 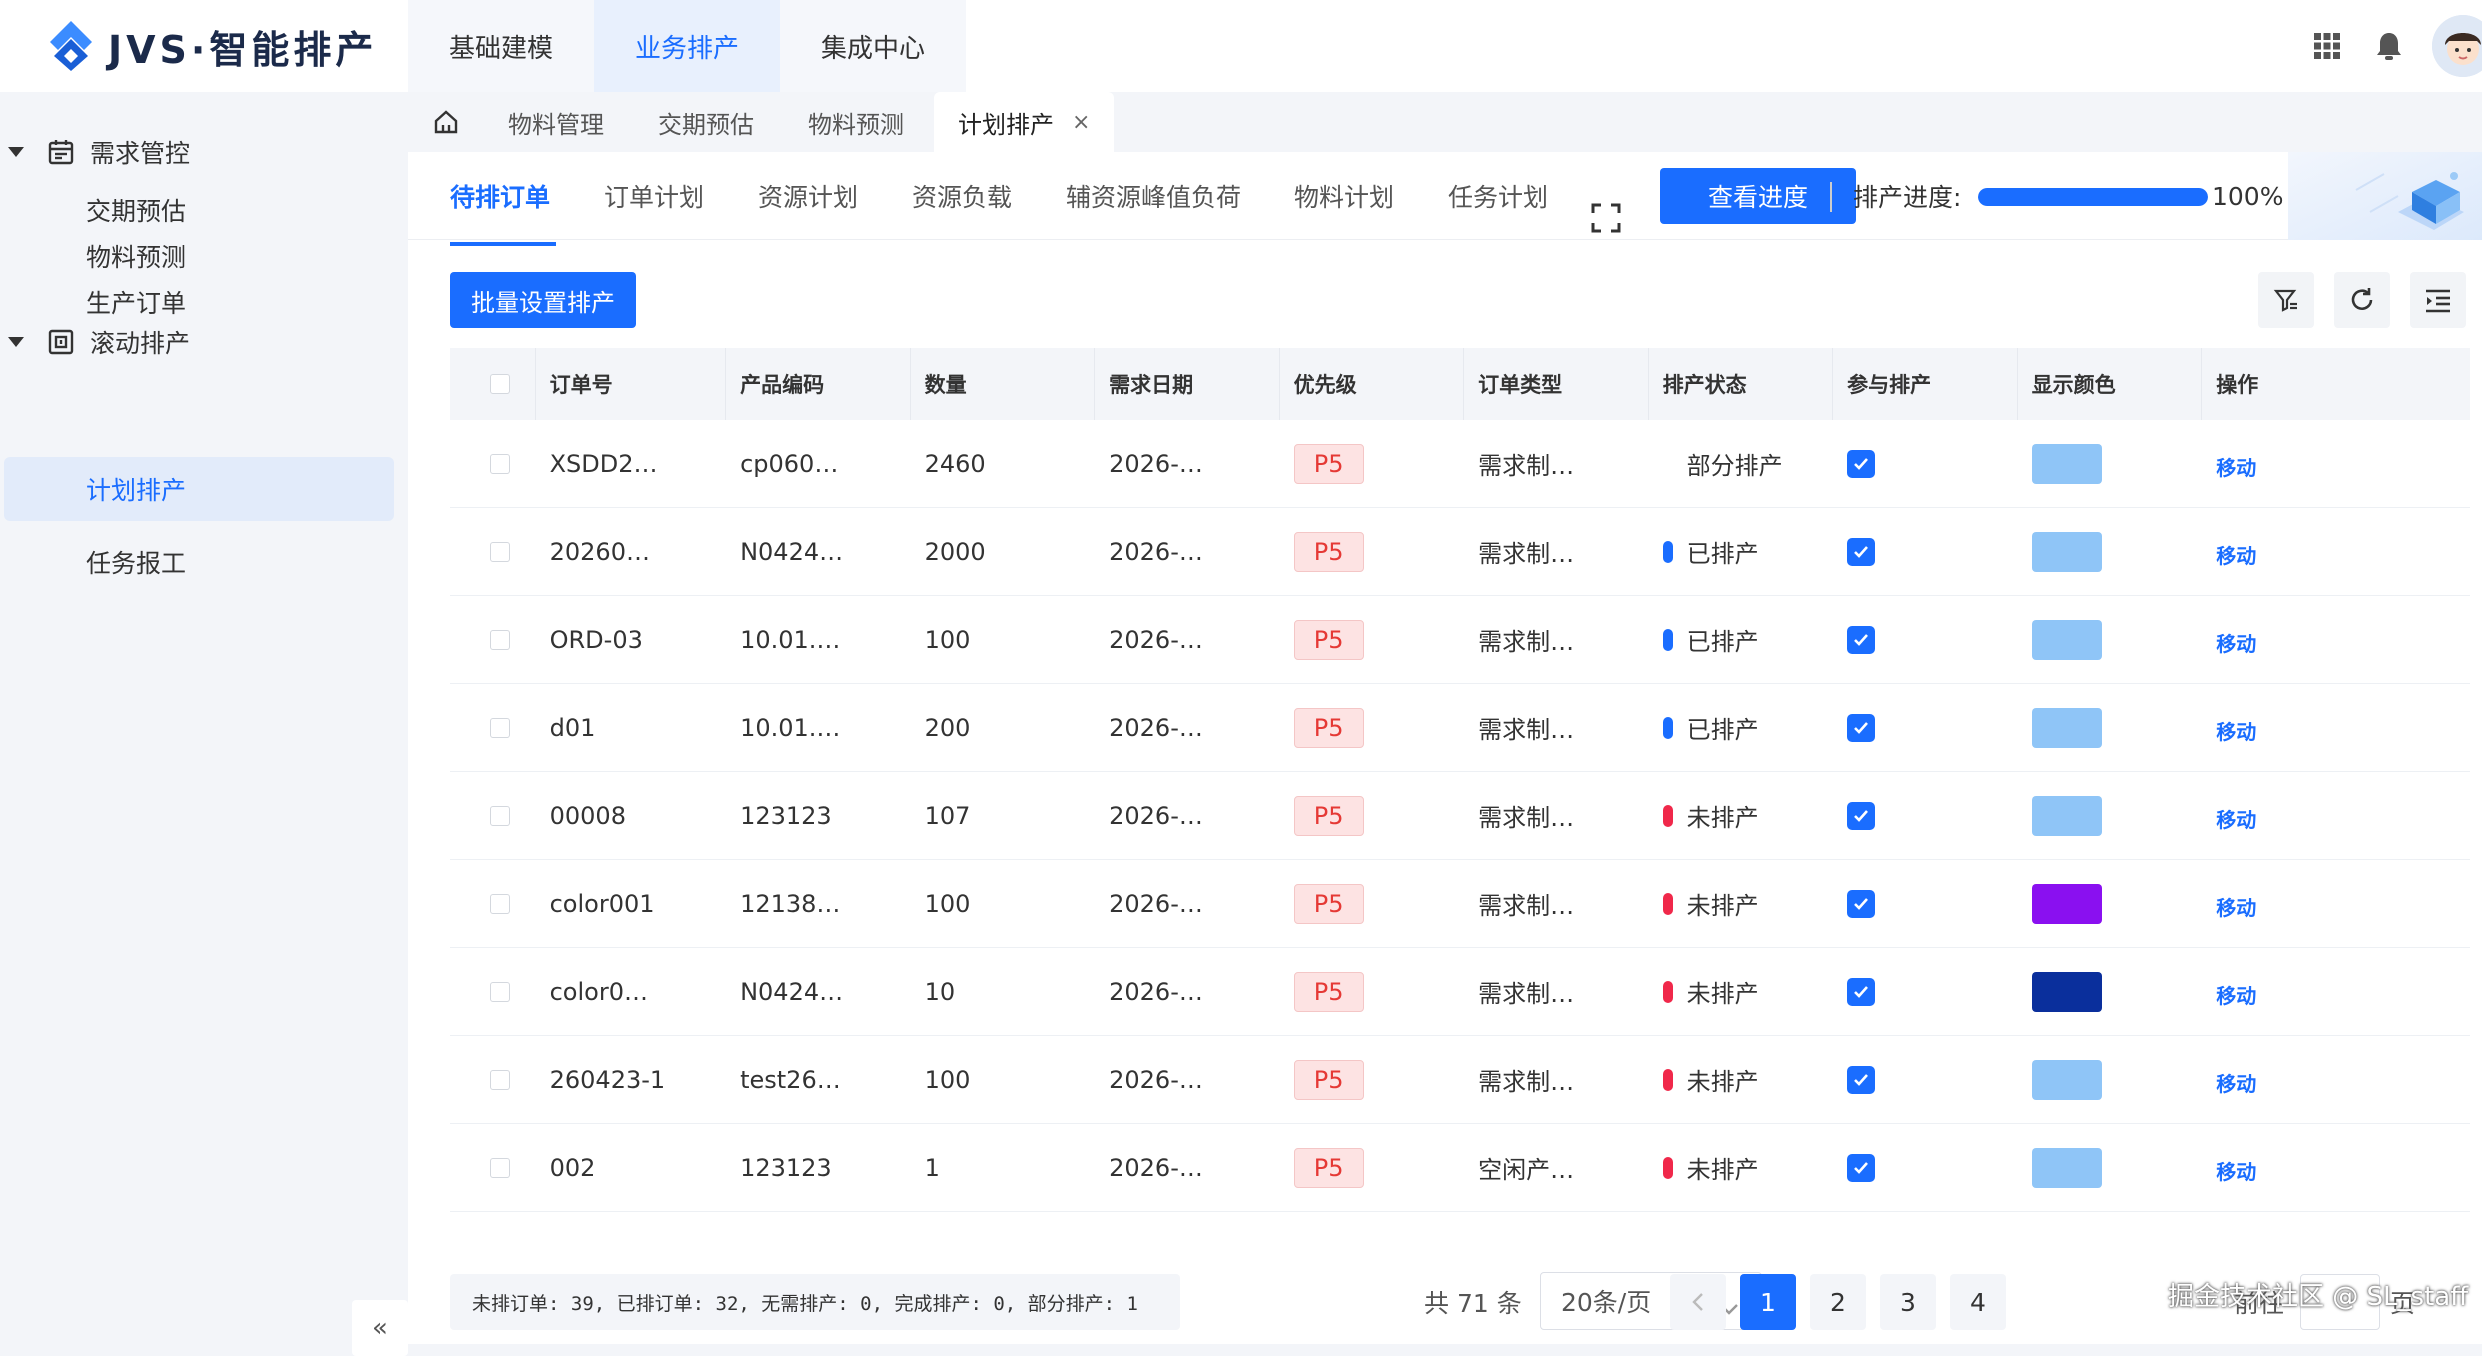 What do you see at coordinates (2438, 300) in the screenshot?
I see `column-settings-icon` at bounding box center [2438, 300].